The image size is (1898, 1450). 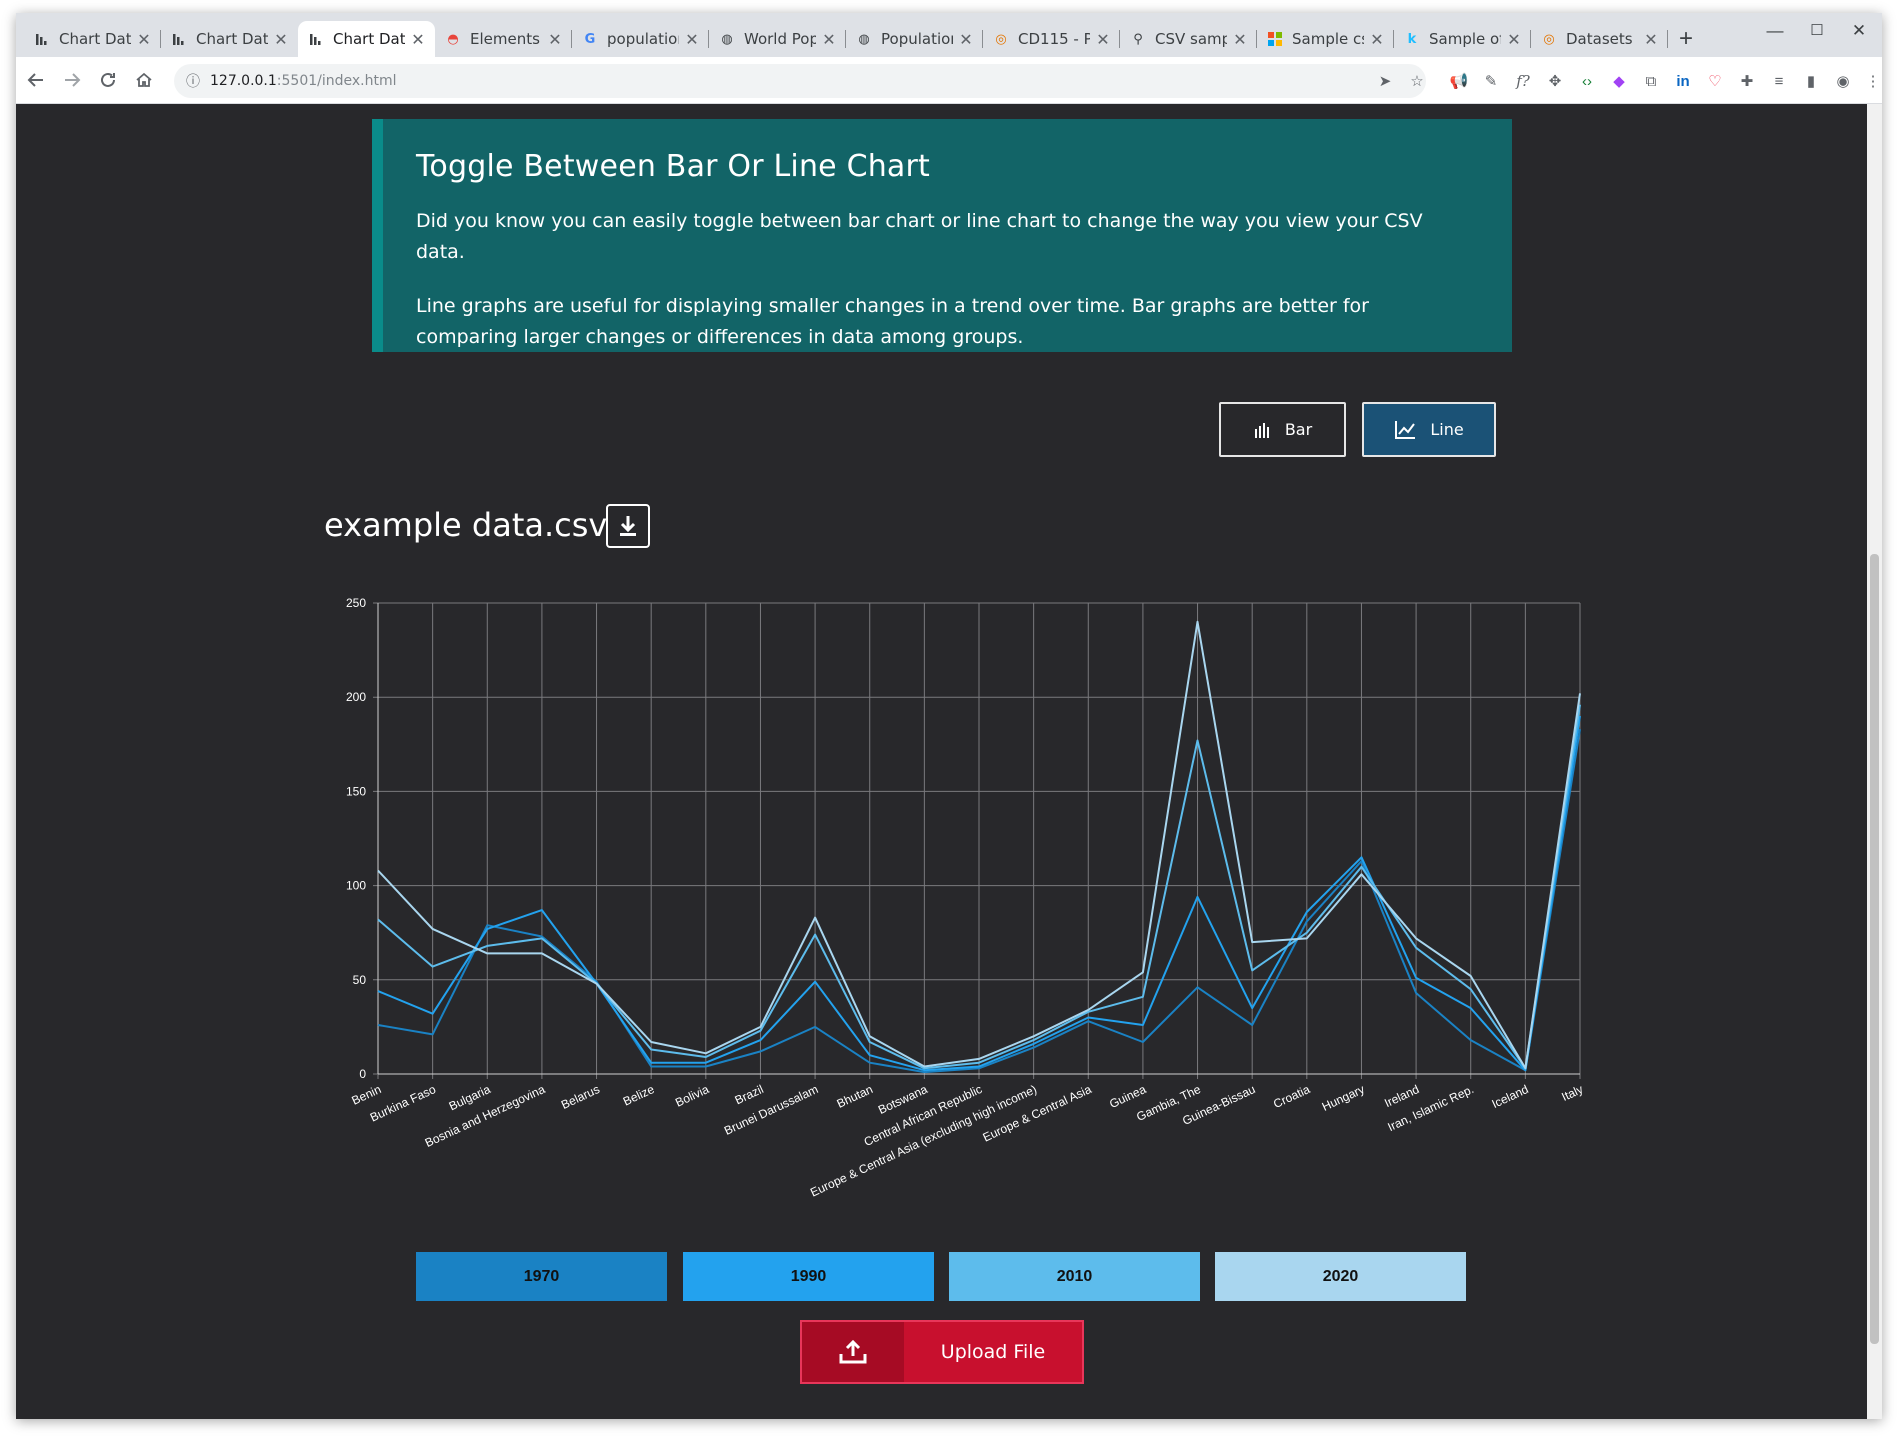 I want to click on code-extension-icon: ‹›, so click(x=1587, y=81).